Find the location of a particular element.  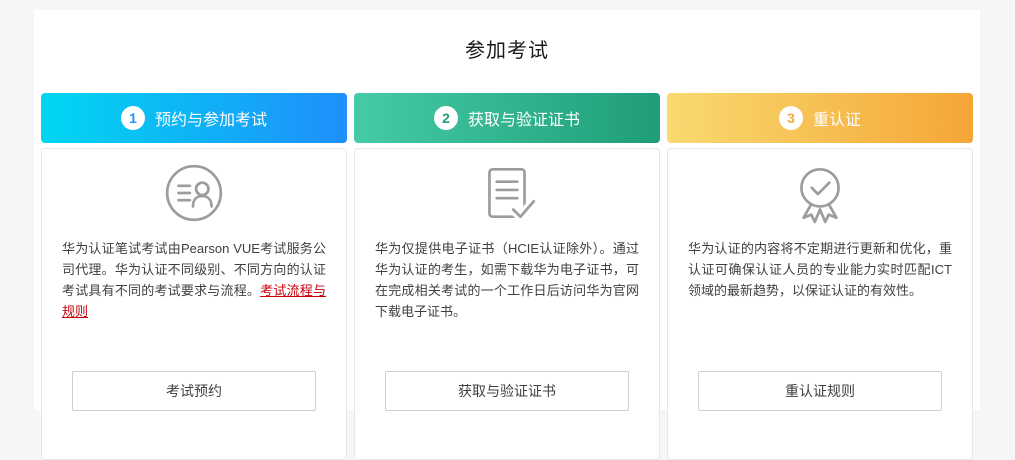

step-header-label: 预约与参加考试 is located at coordinates (210, 120).